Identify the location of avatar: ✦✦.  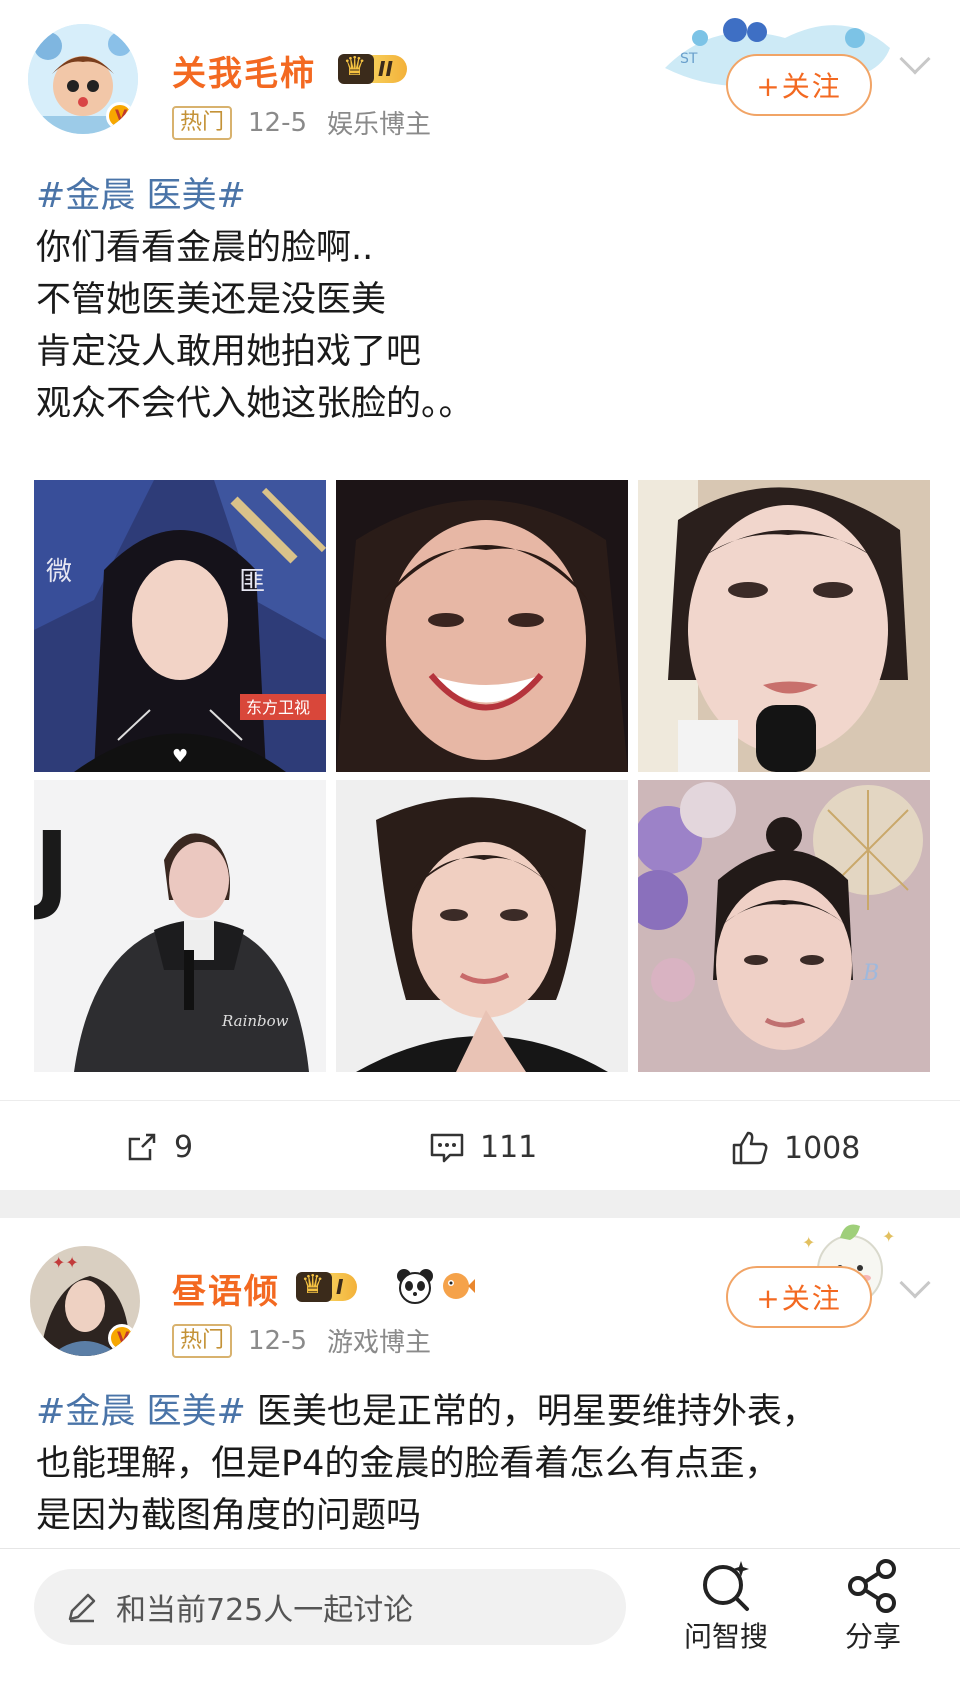
(85, 1301).